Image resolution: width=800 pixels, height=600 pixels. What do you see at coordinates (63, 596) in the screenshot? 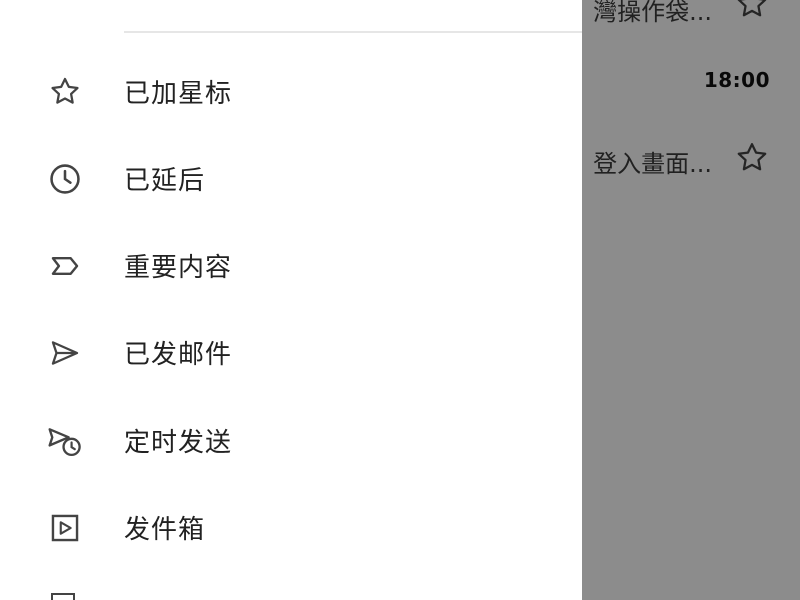
I see `partial-nav-icon` at bounding box center [63, 596].